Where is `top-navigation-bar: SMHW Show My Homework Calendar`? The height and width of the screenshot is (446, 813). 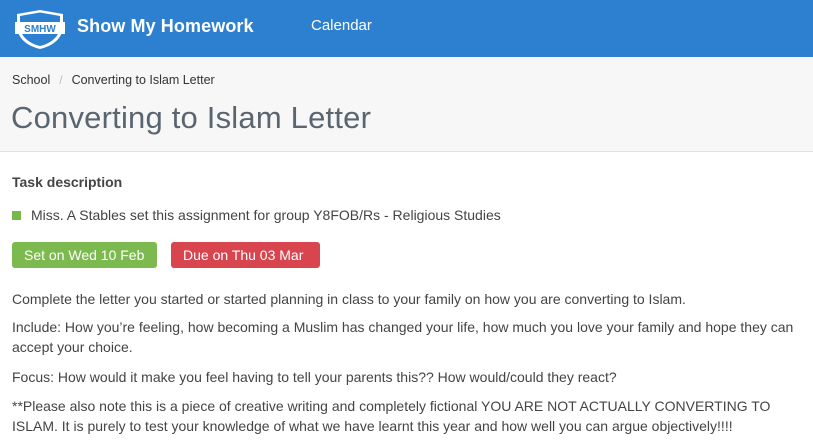
top-navigation-bar: SMHW Show My Homework Calendar is located at coordinates (406, 28).